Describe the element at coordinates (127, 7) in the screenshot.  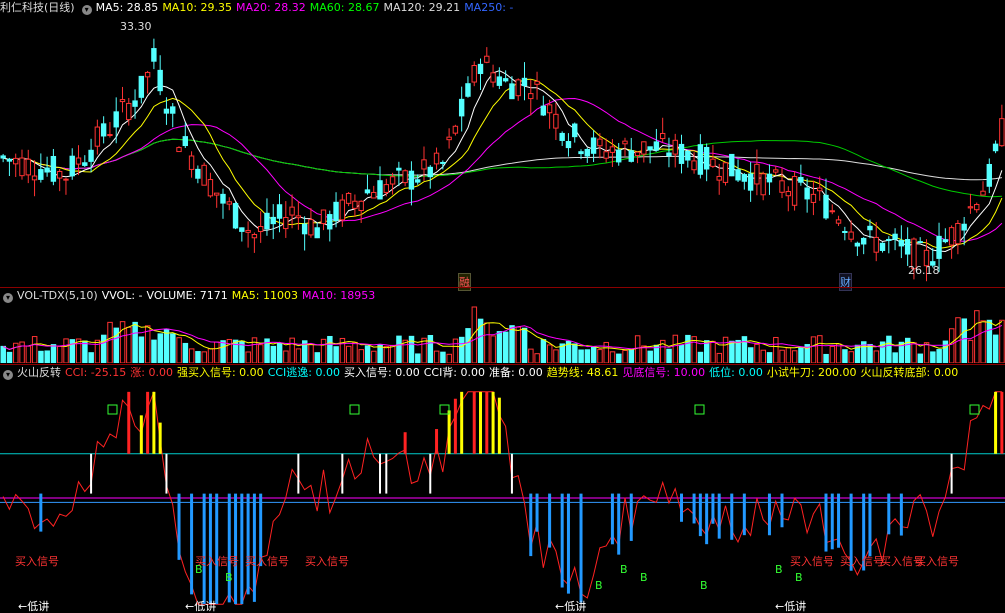
I see `ma-legend-item: MA5: 28.85` at that location.